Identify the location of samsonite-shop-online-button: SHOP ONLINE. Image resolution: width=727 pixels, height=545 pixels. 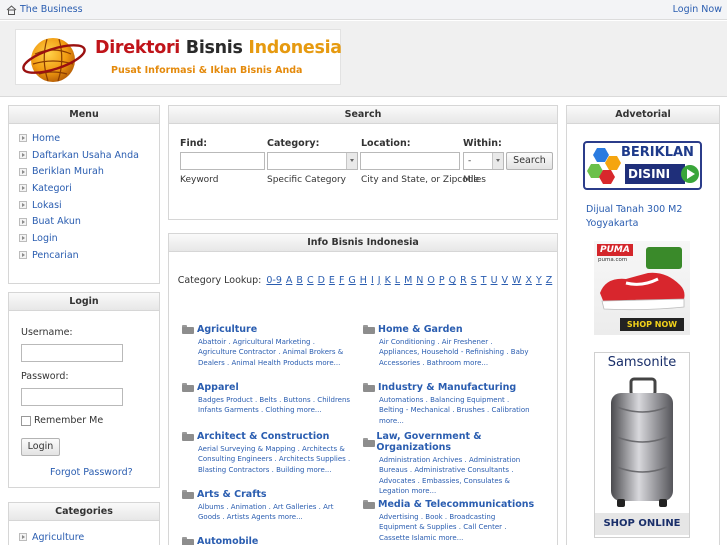
(642, 524).